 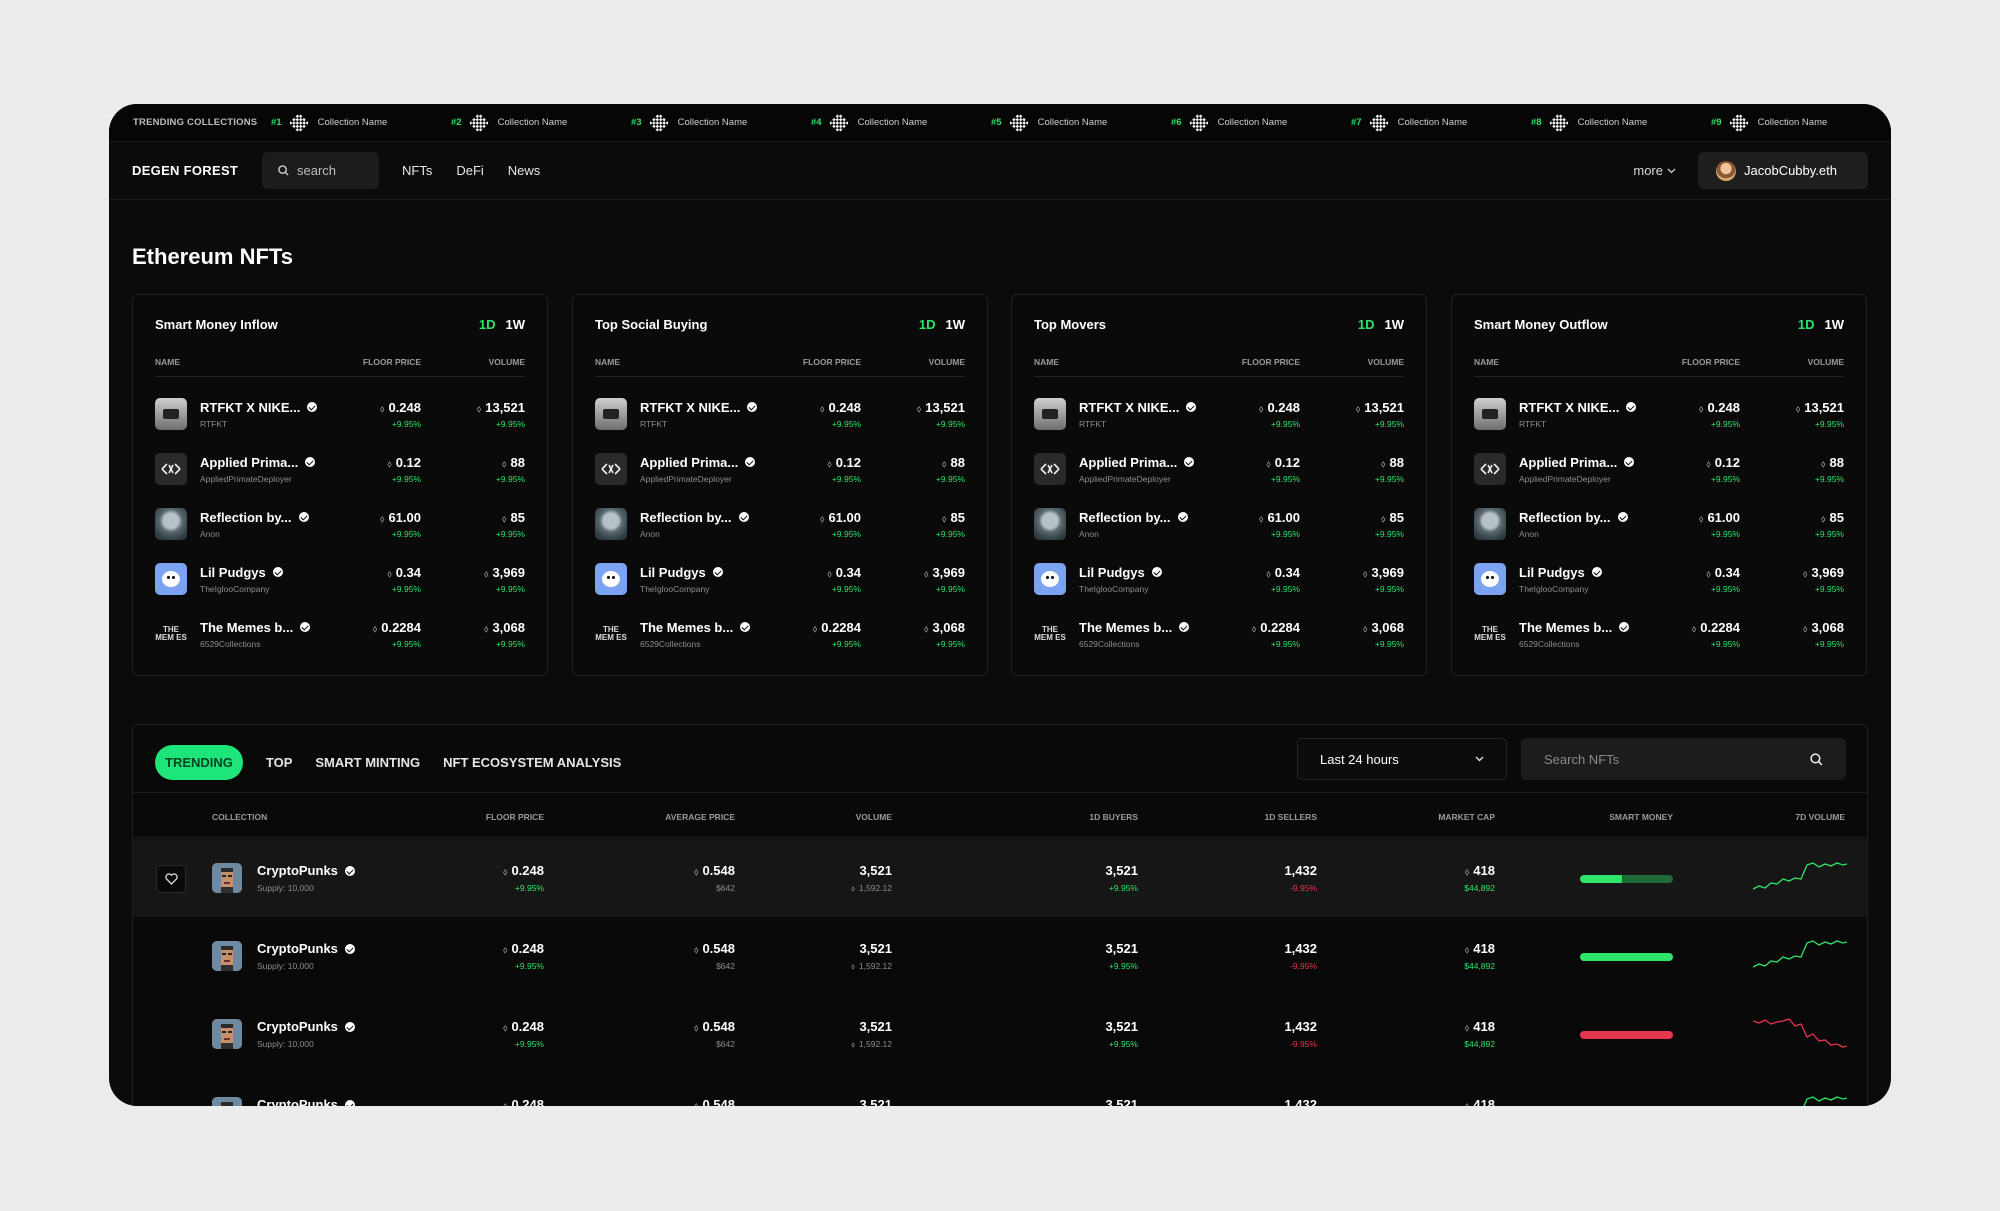 I want to click on volume-subvalue-text: 1,592.12, so click(x=875, y=1044).